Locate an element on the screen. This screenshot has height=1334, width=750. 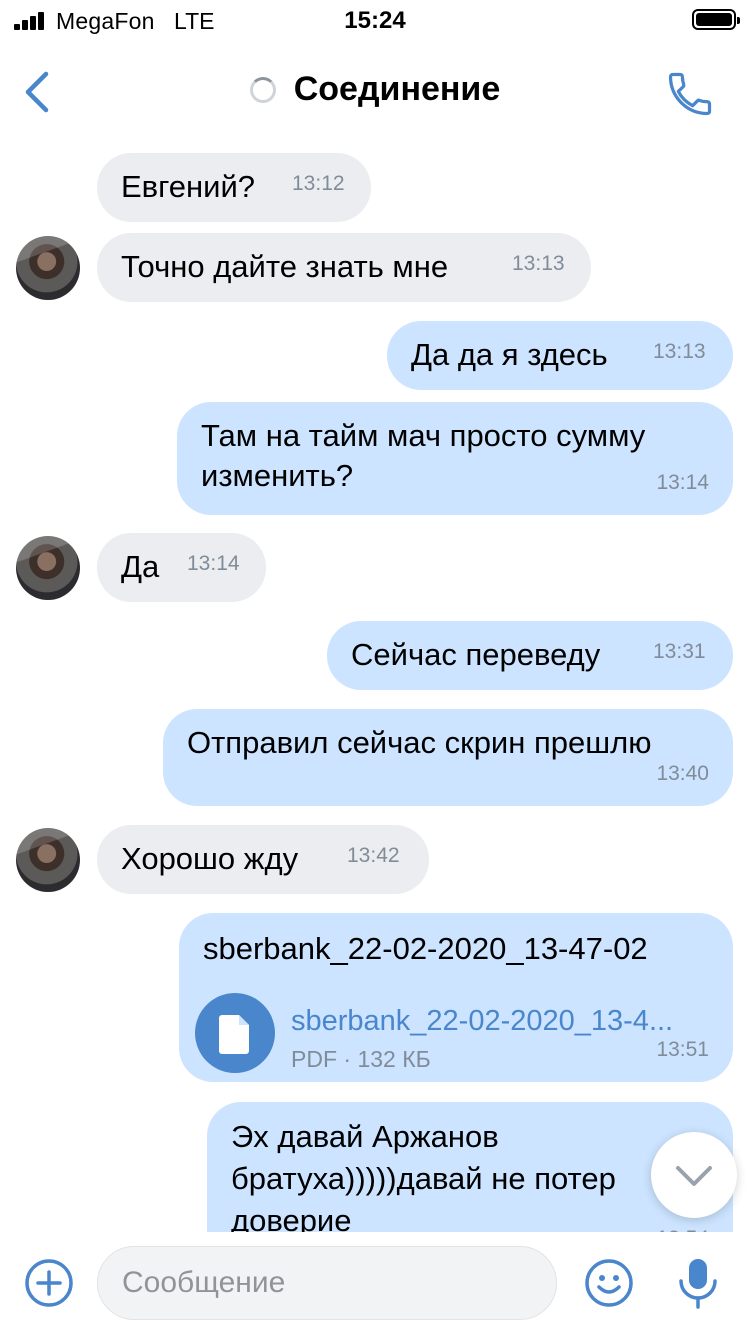
call-button is located at coordinates (690, 94).